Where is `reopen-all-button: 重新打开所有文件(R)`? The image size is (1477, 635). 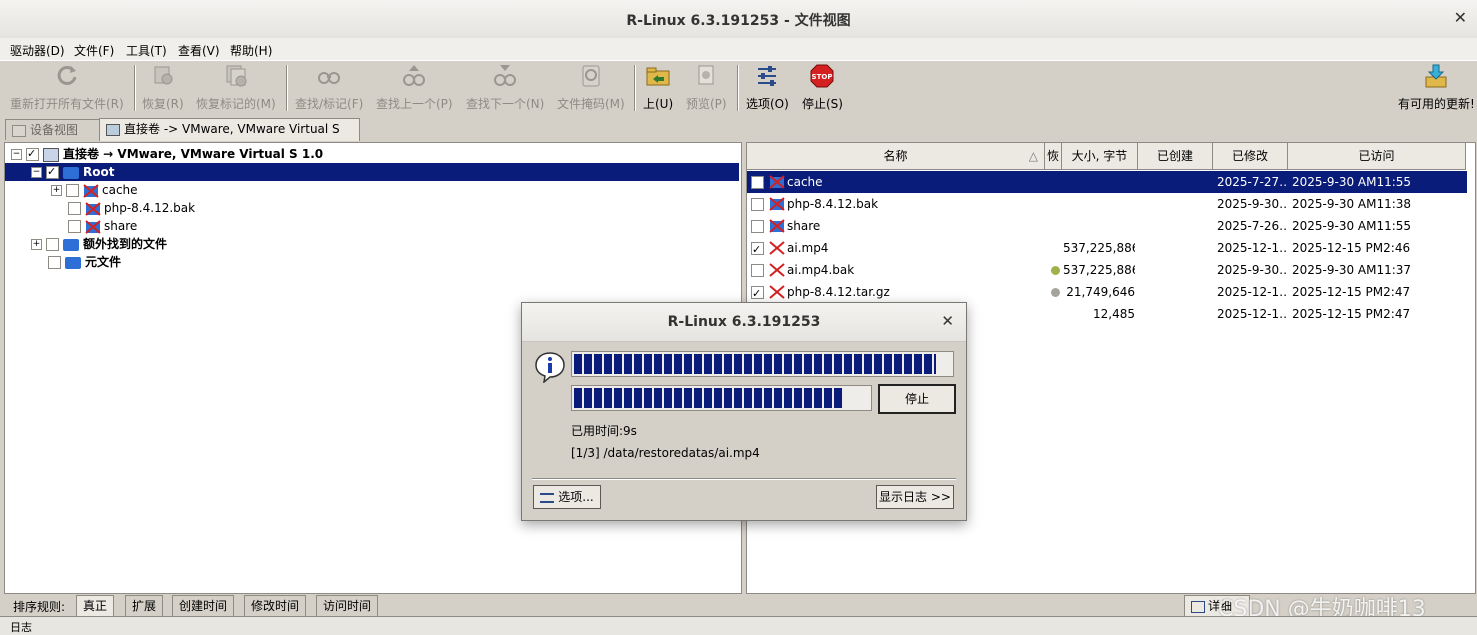
reopen-all-button: 重新打开所有文件(R) is located at coordinates (67, 87).